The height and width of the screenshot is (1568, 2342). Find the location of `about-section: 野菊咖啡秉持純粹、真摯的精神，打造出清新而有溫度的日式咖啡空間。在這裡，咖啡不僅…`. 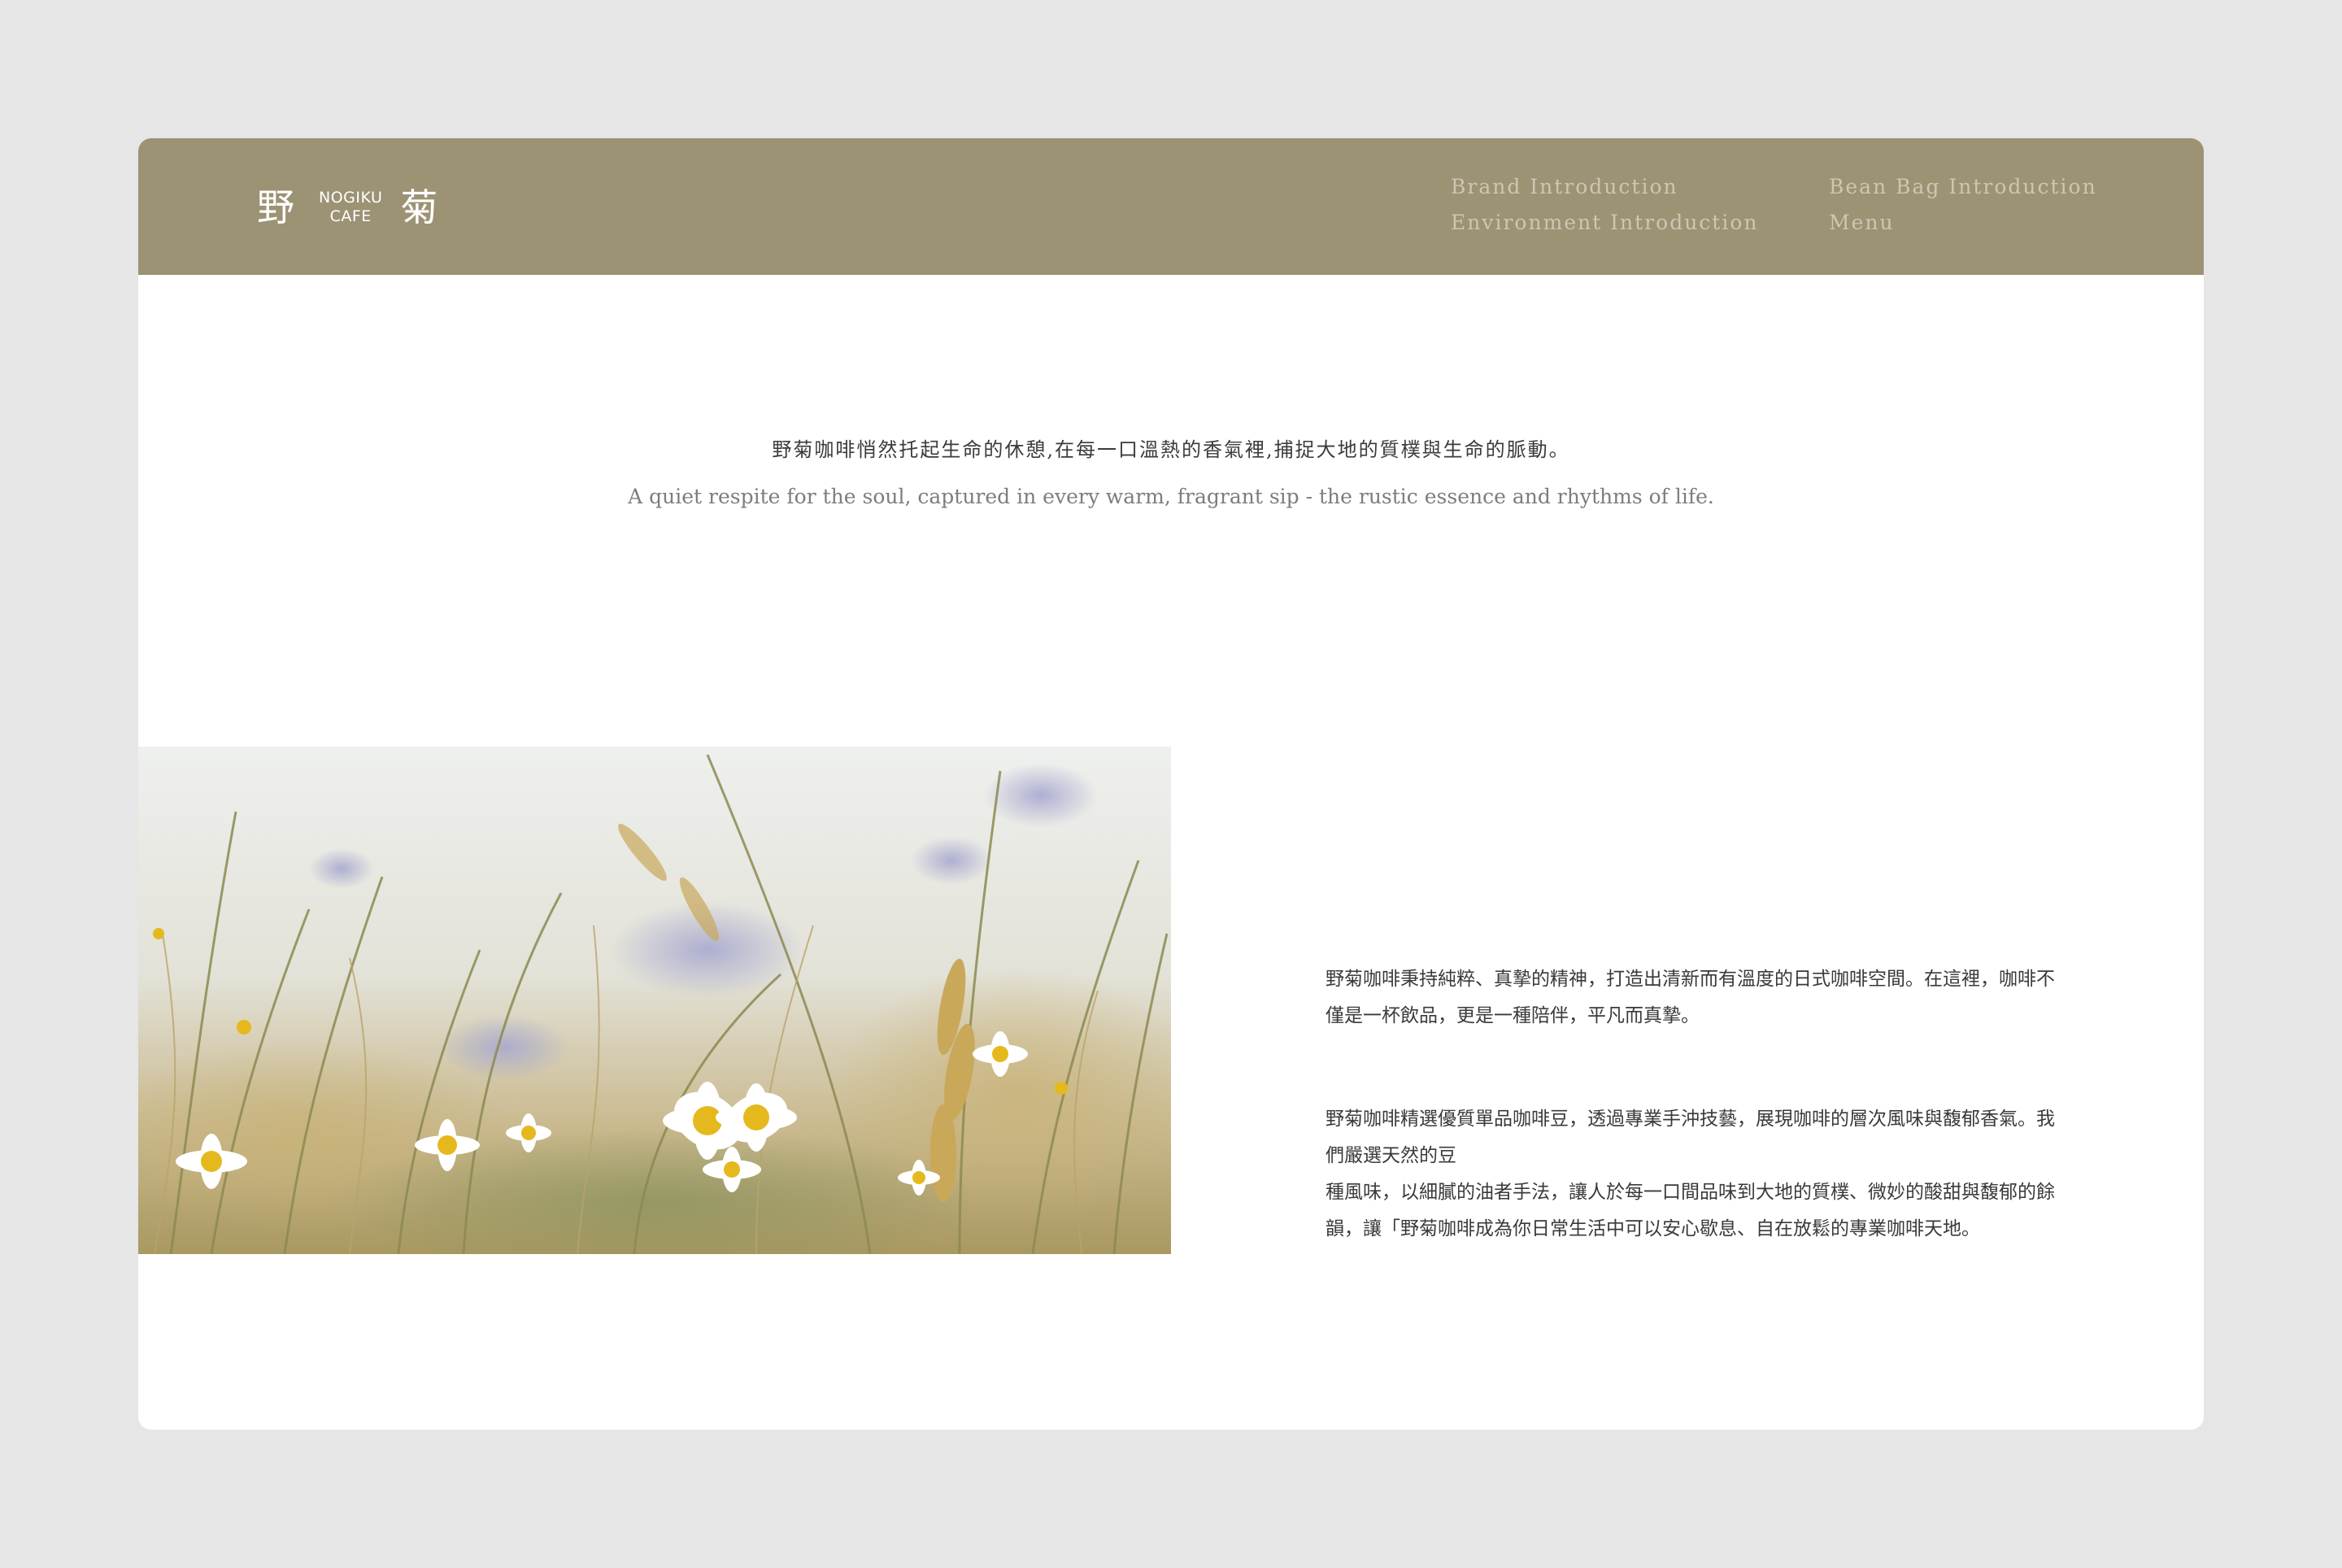

about-section: 野菊咖啡秉持純粹、真摯的精神，打造出清新而有溫度的日式咖啡空間。在這裡，咖啡不僅… is located at coordinates (1691, 1104).